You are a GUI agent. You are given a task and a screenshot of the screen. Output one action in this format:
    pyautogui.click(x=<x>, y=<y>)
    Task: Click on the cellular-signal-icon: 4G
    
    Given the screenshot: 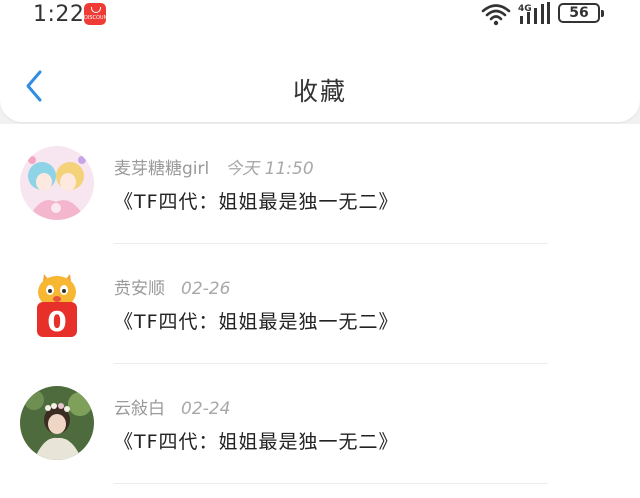 What is the action you would take?
    pyautogui.click(x=534, y=13)
    